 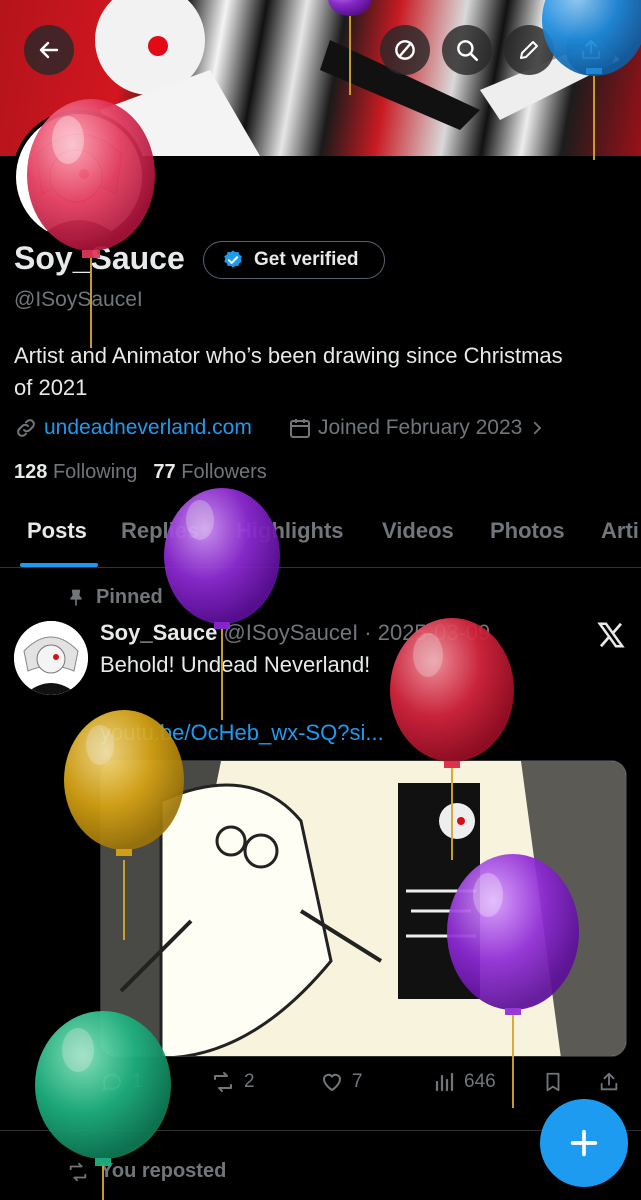 What do you see at coordinates (427, 633) in the screenshot?
I see `post-date: · 2025-03-09` at bounding box center [427, 633].